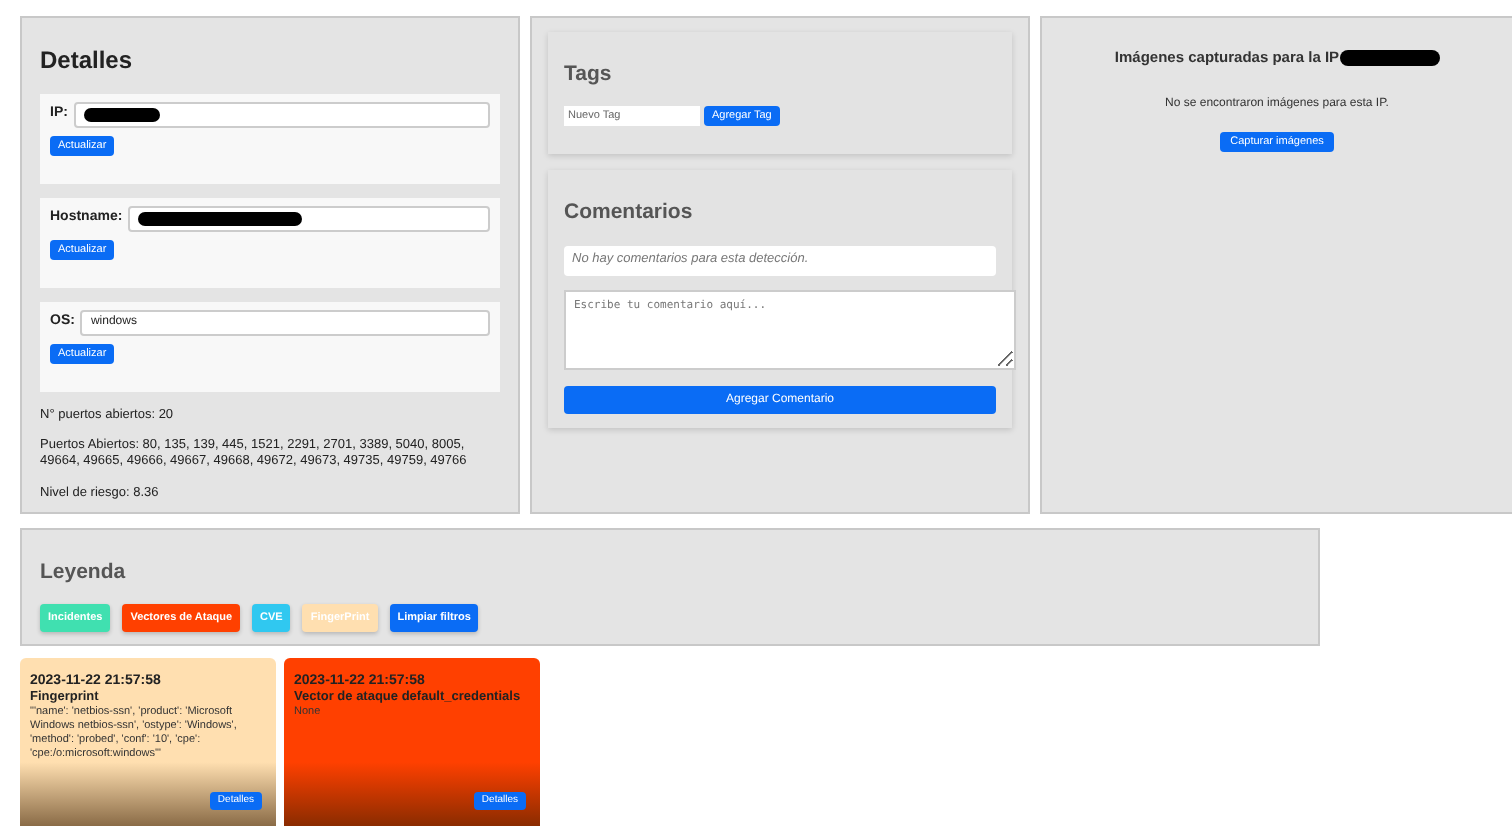  I want to click on panel-title: Leyenda, so click(84, 573).